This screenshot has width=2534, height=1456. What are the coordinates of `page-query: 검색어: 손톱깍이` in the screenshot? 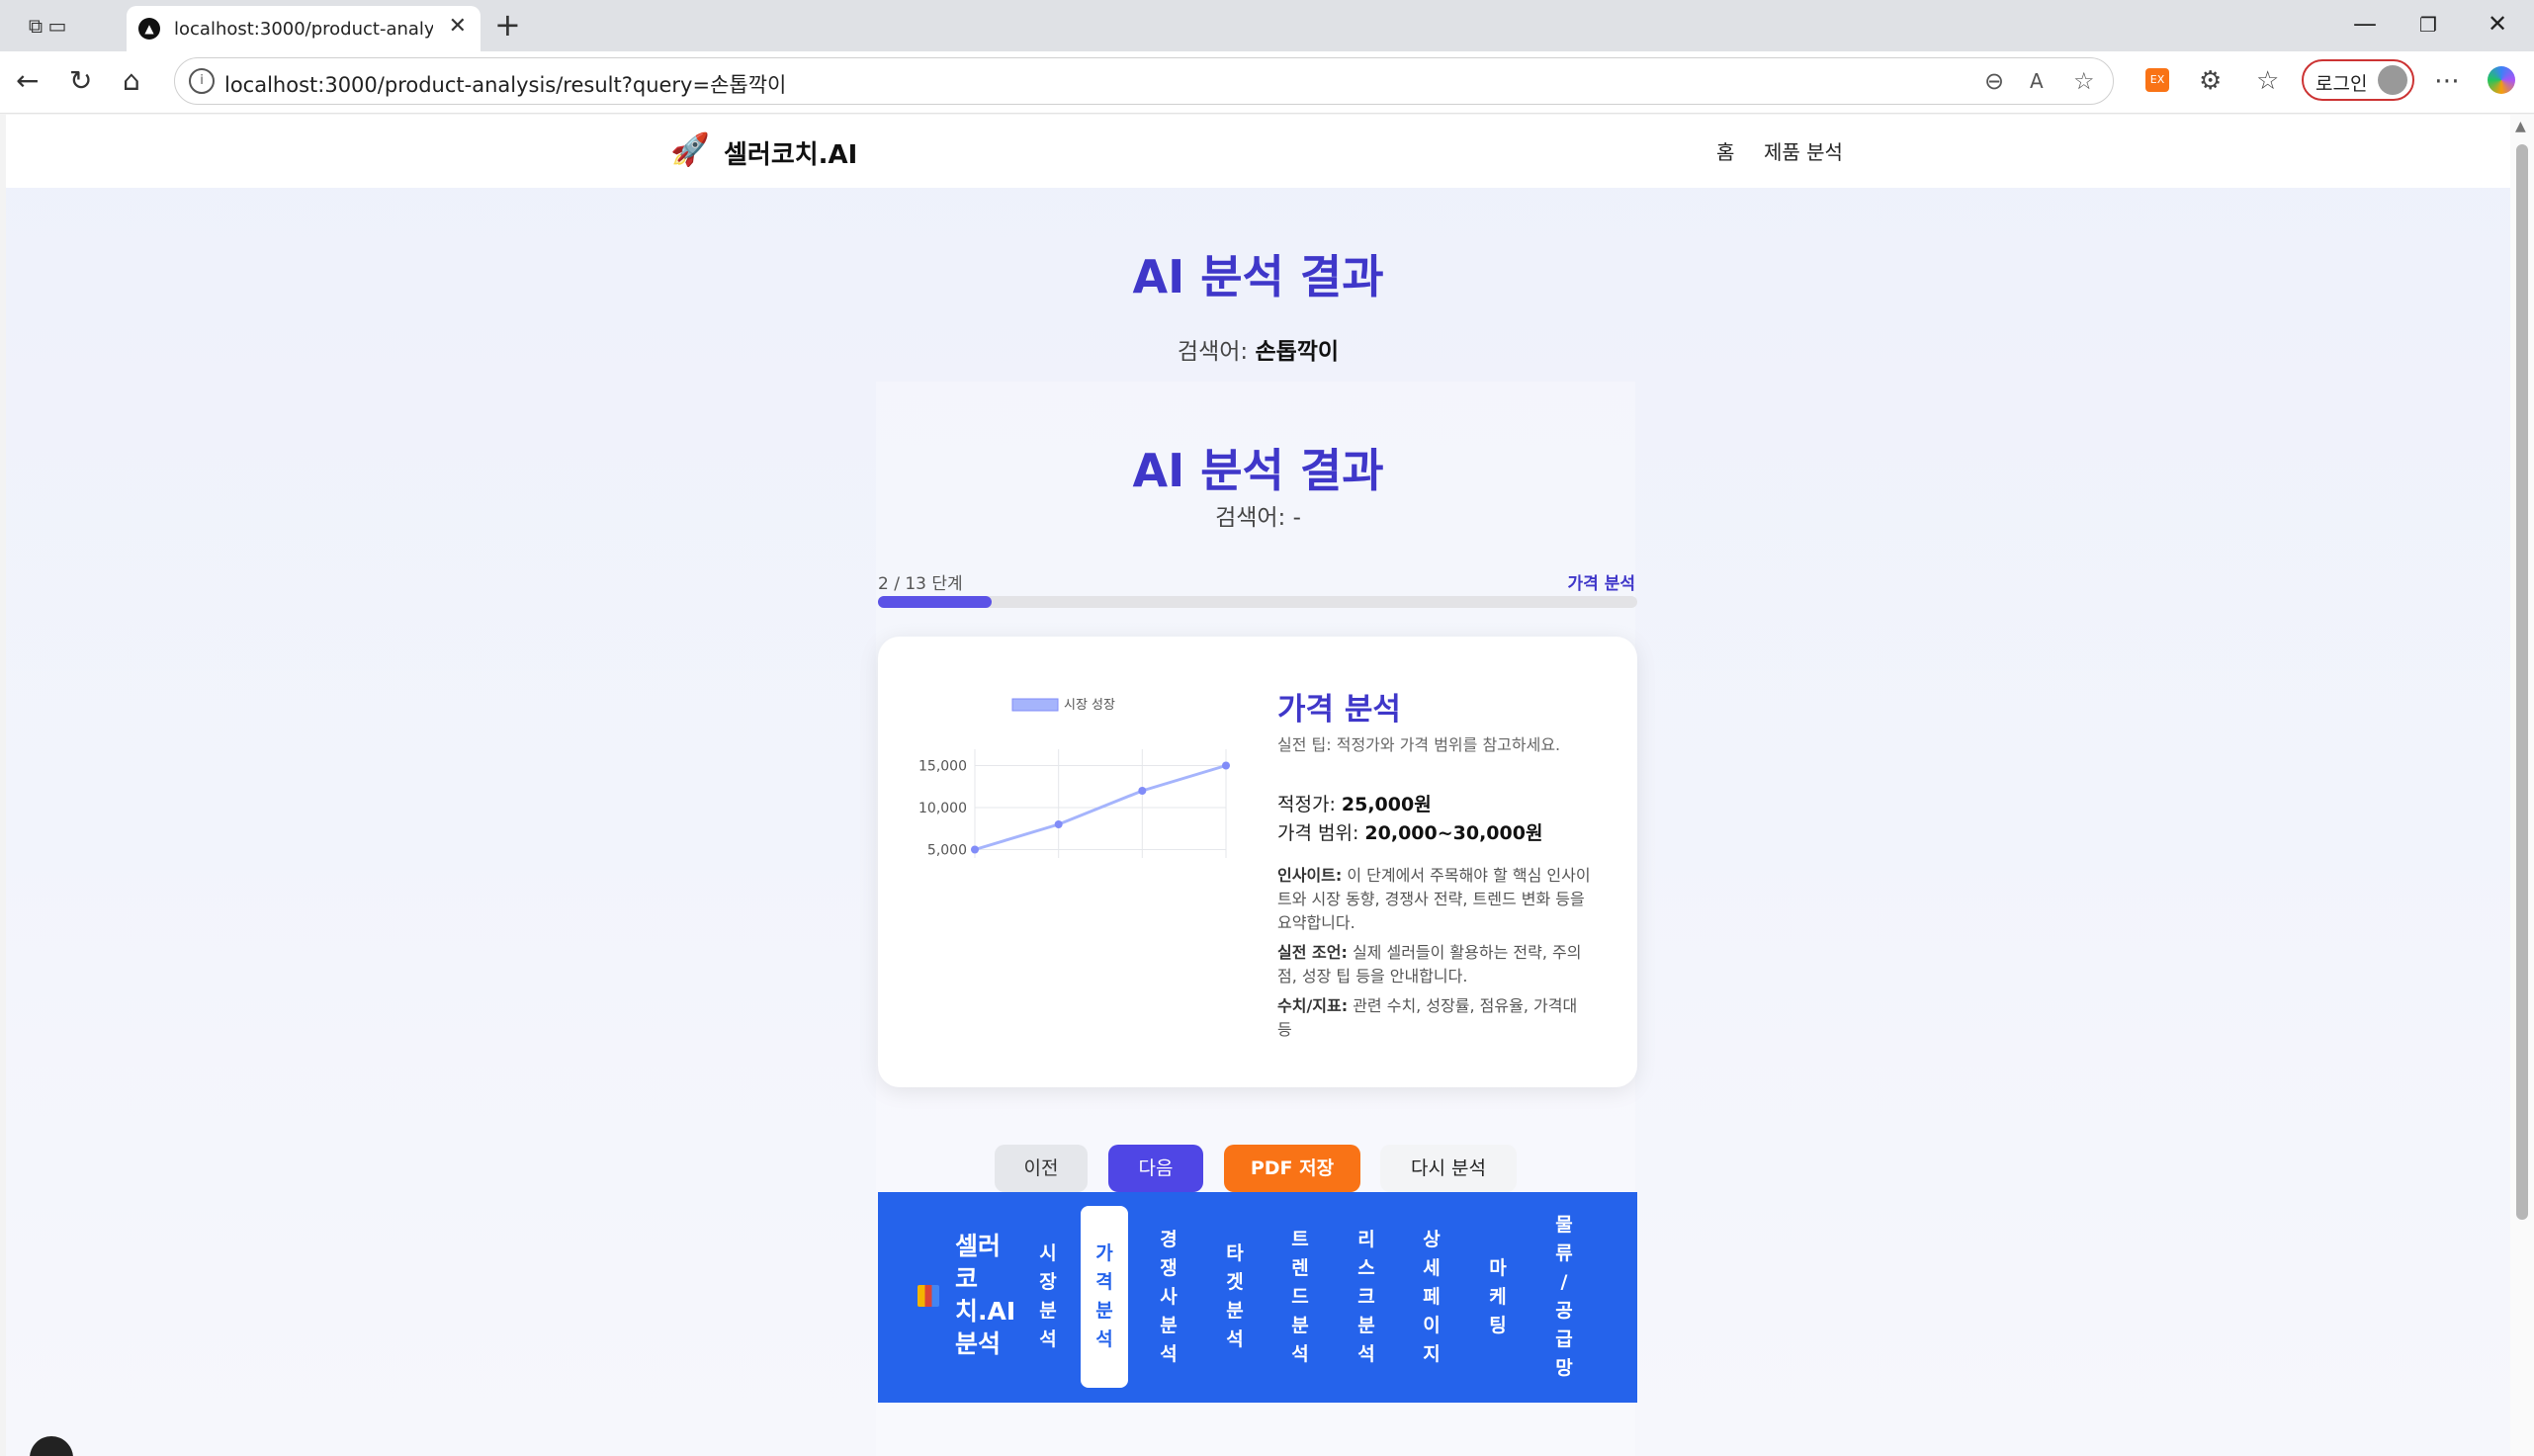 It's located at (1258, 349).